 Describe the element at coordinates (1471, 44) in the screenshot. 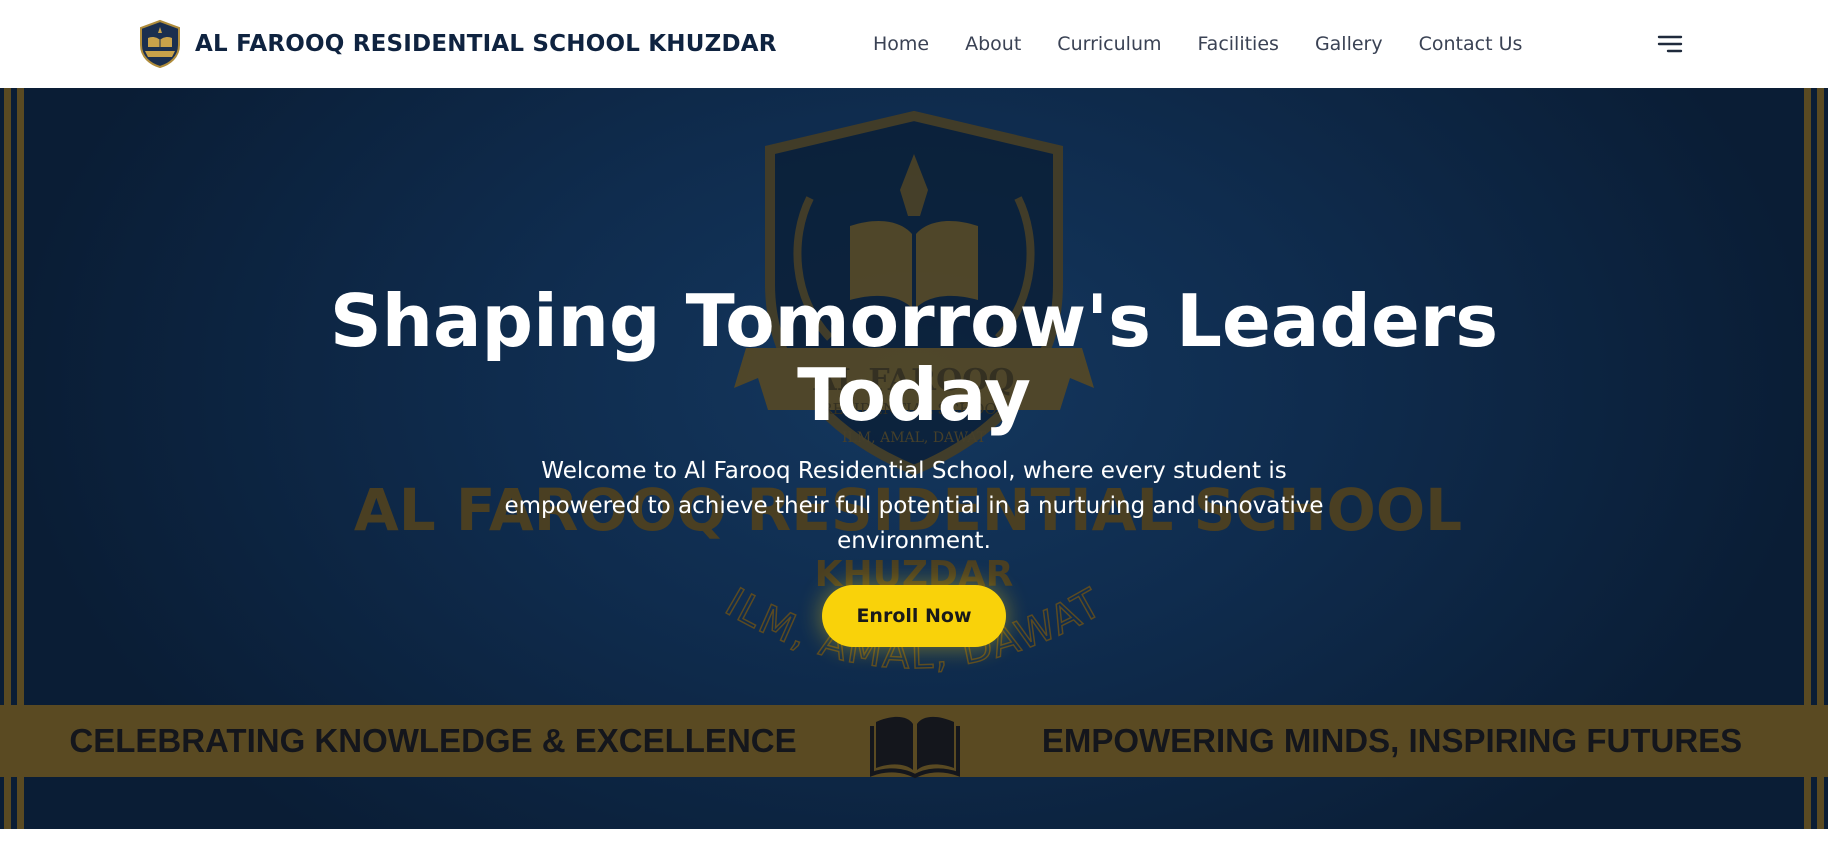

I see `nav-contact-us: Contact Us` at that location.